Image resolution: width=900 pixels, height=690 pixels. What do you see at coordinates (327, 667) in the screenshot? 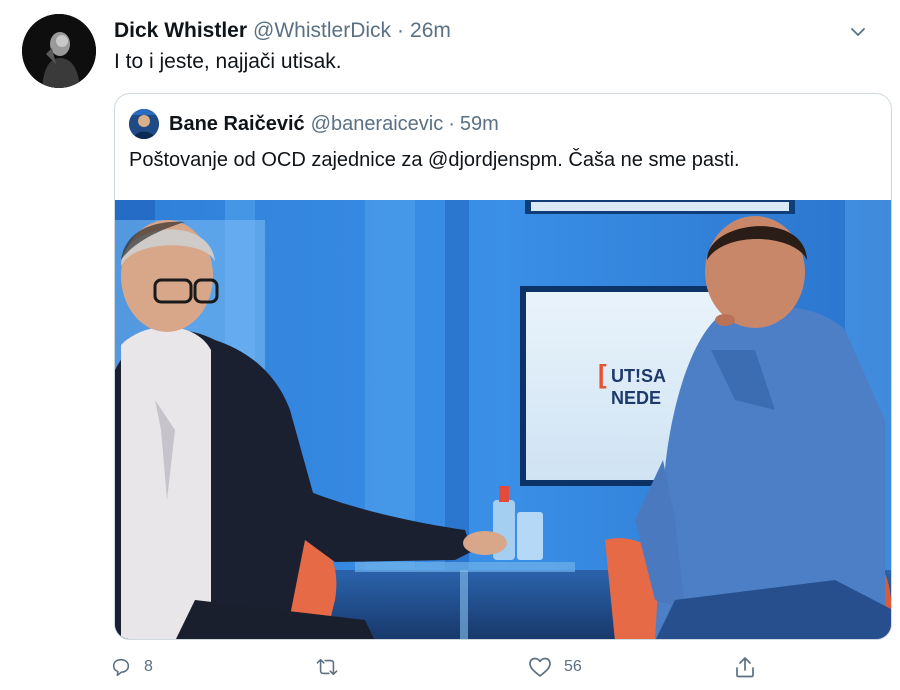
I see `retweet-icon` at bounding box center [327, 667].